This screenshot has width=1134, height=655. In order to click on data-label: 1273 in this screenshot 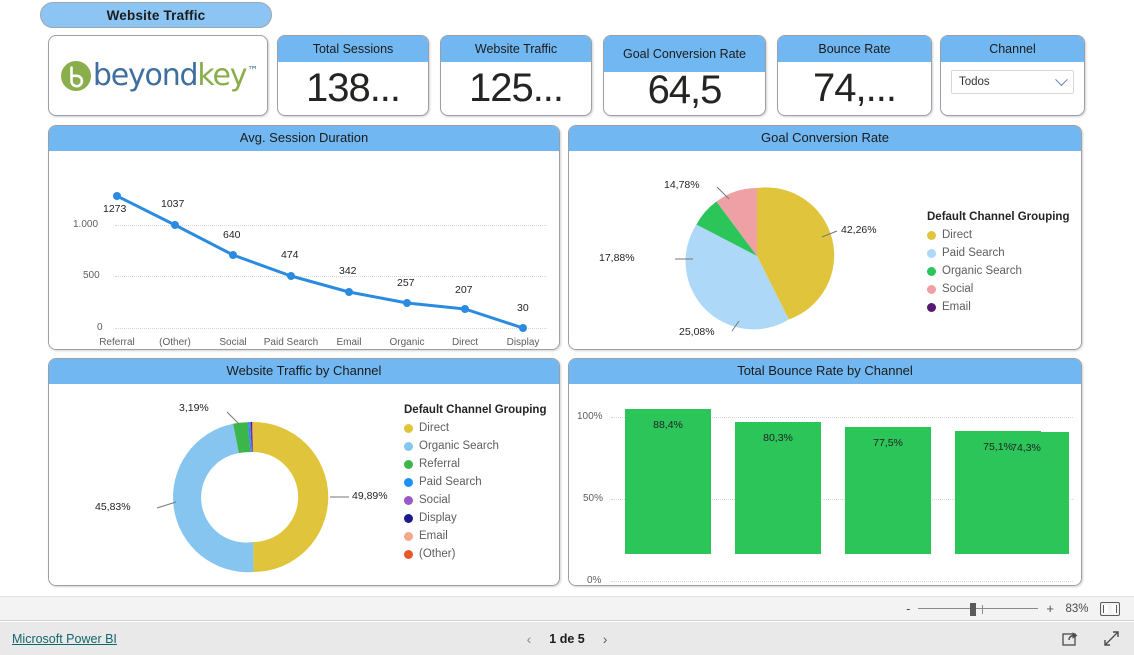, I will do `click(115, 209)`.